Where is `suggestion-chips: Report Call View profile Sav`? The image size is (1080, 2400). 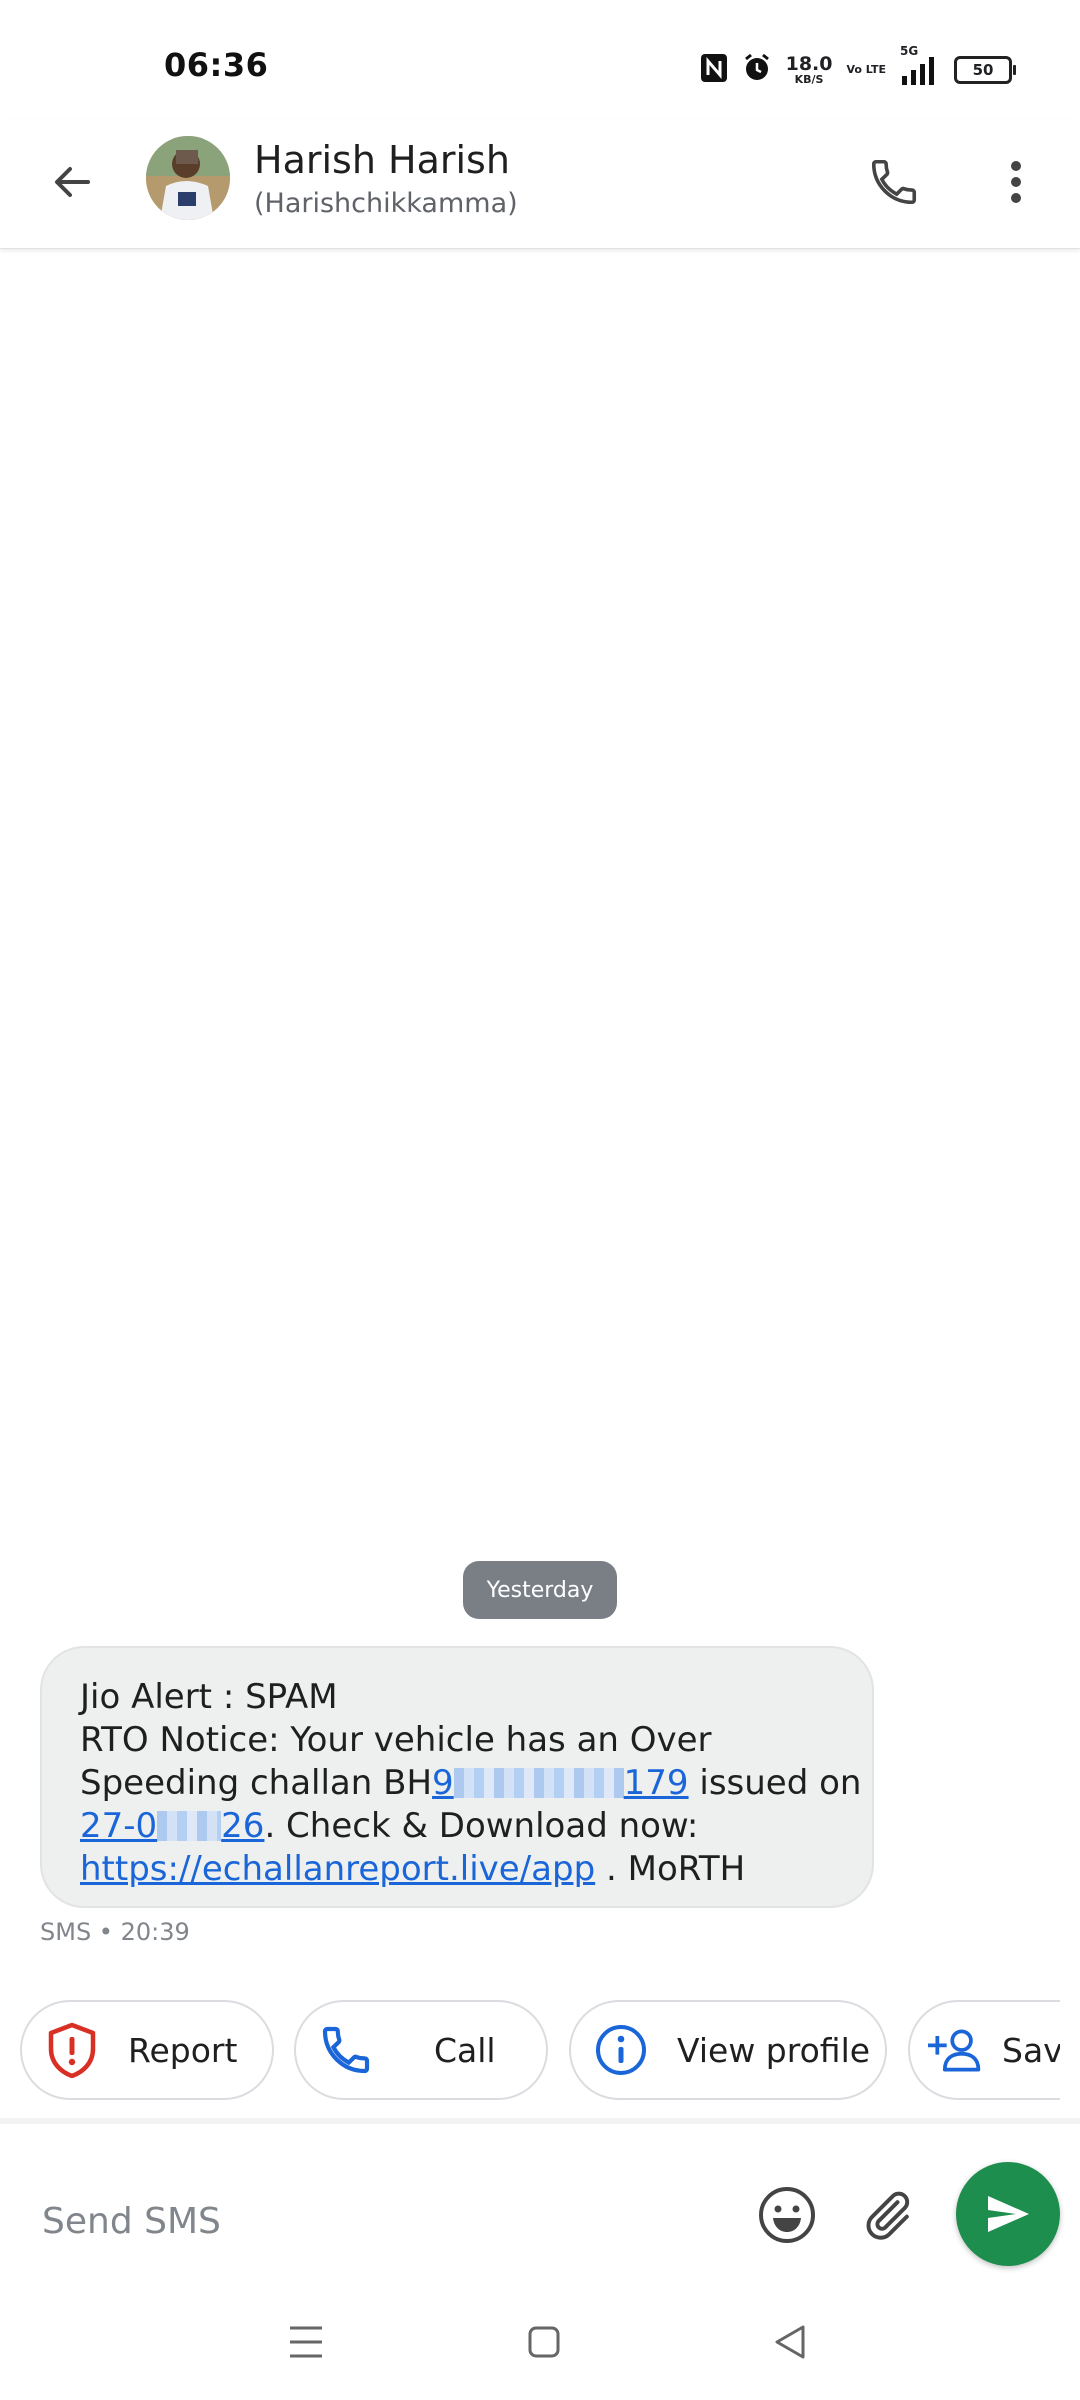
suggestion-chips: Report Call View profile Sav is located at coordinates (530, 2052).